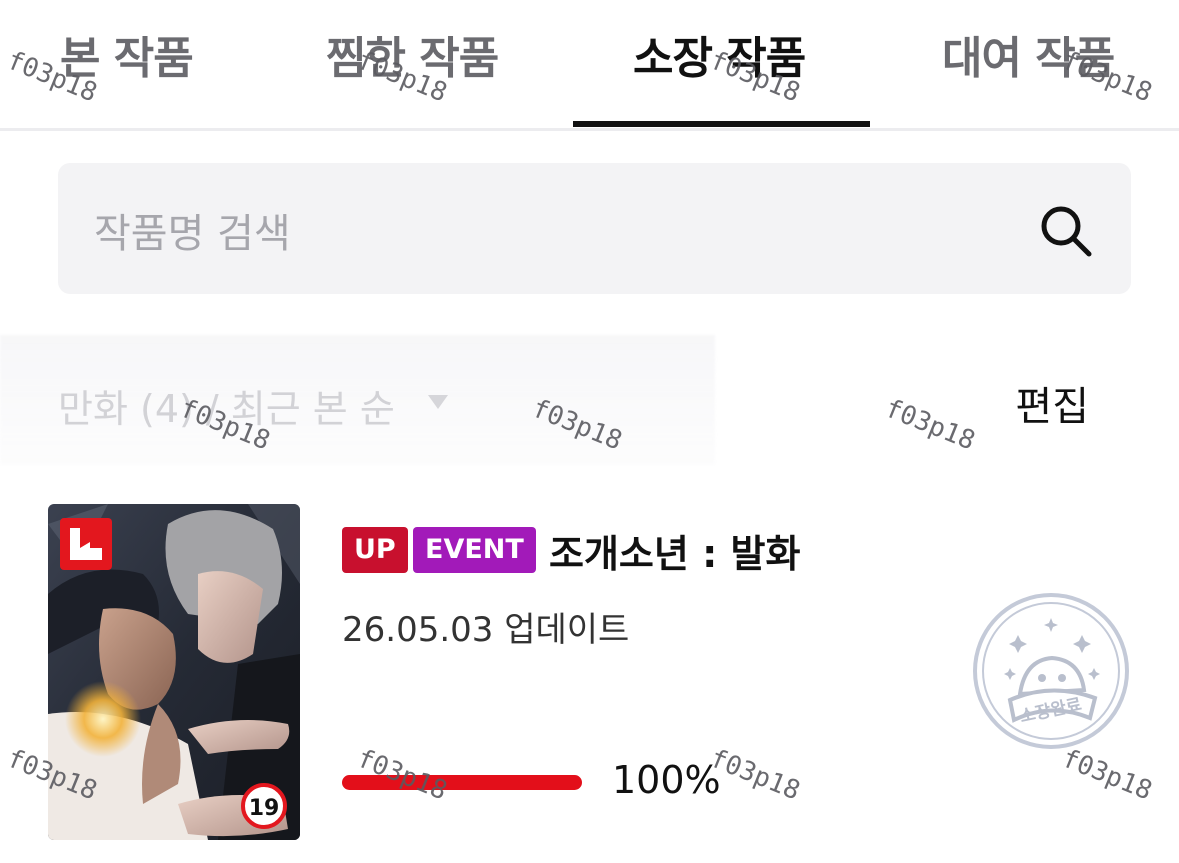  I want to click on up-badge: UP, so click(375, 550).